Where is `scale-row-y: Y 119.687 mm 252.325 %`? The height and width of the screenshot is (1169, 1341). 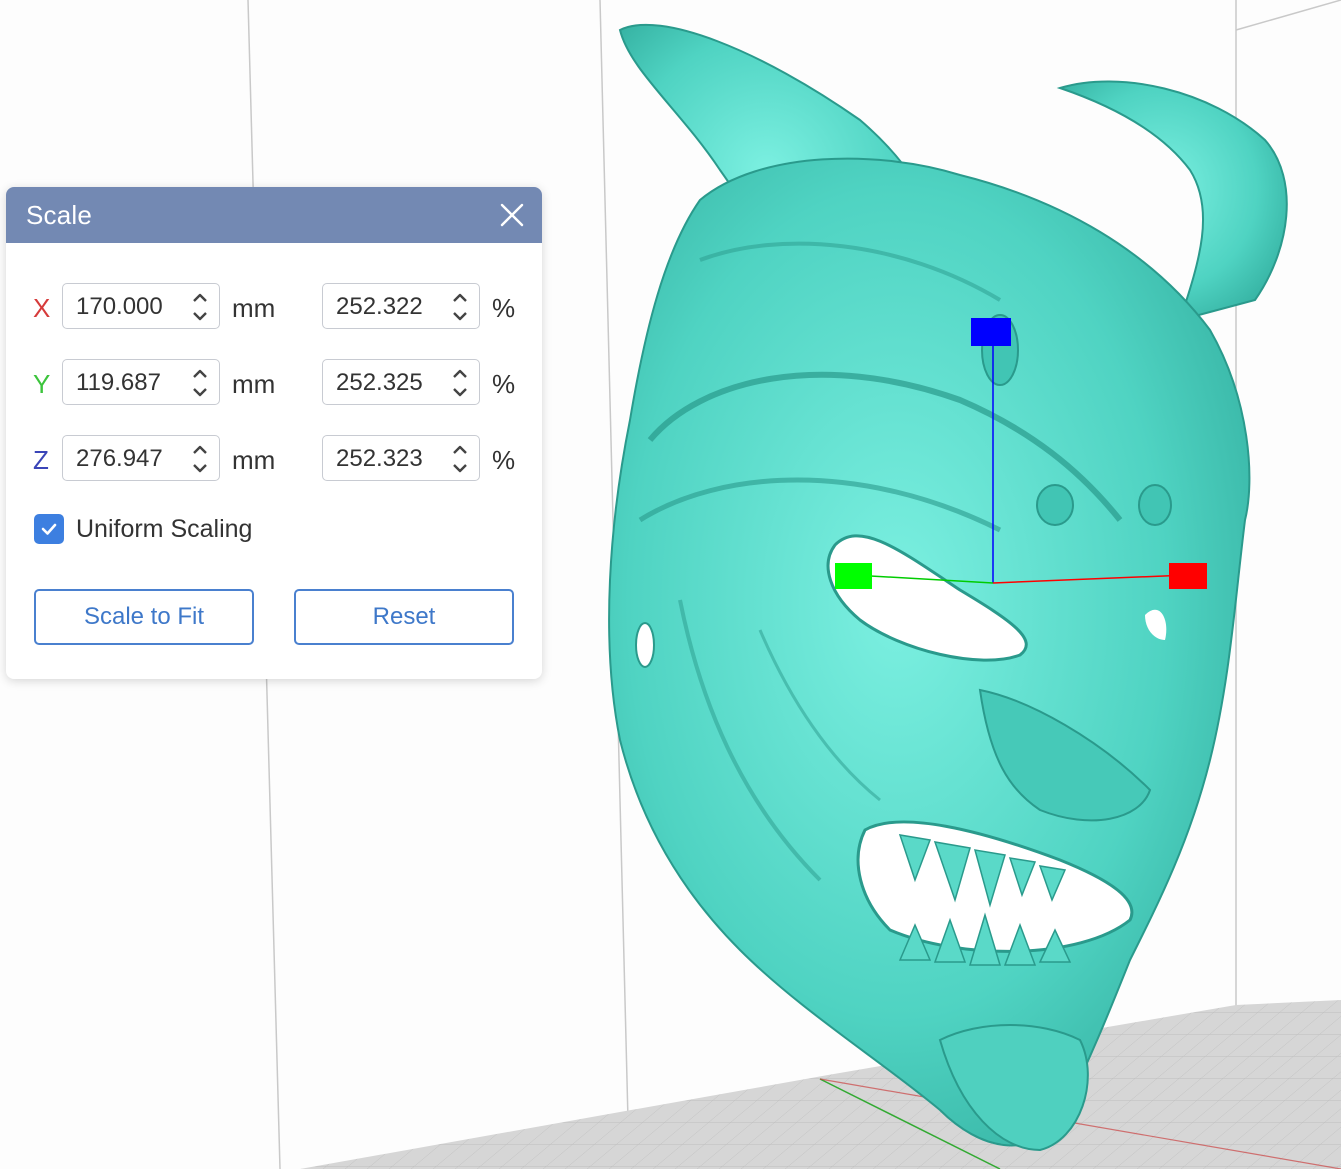 scale-row-y: Y 119.687 mm 252.325 % is located at coordinates (274, 383).